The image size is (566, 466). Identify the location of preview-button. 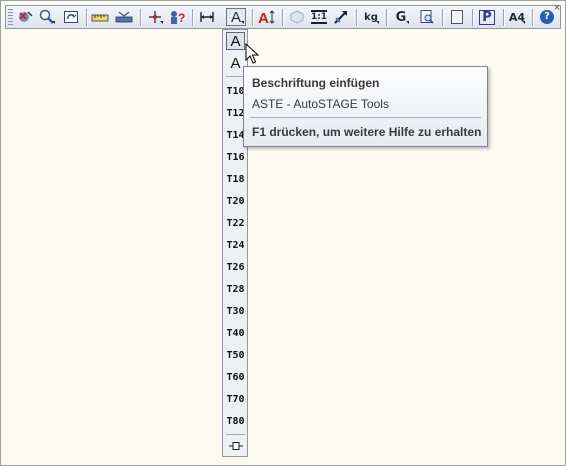
(427, 17).